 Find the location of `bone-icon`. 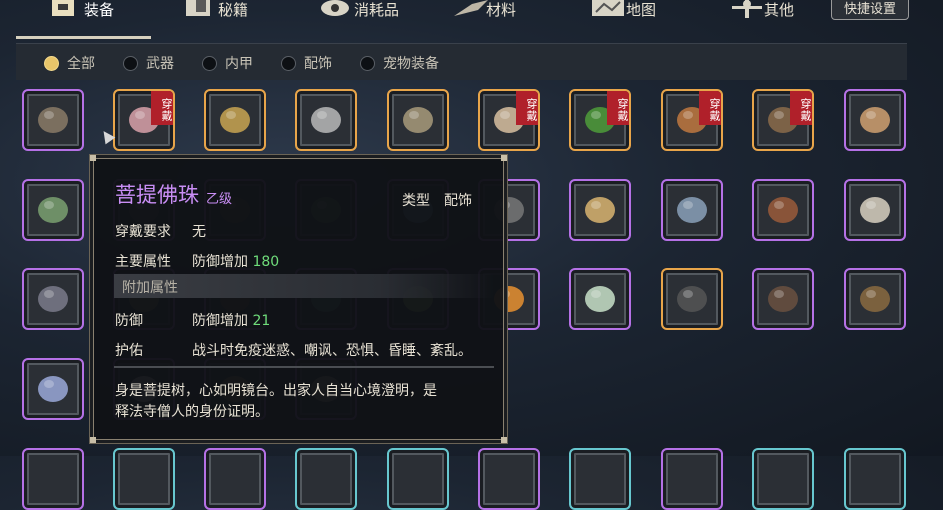

bone-icon is located at coordinates (875, 210).